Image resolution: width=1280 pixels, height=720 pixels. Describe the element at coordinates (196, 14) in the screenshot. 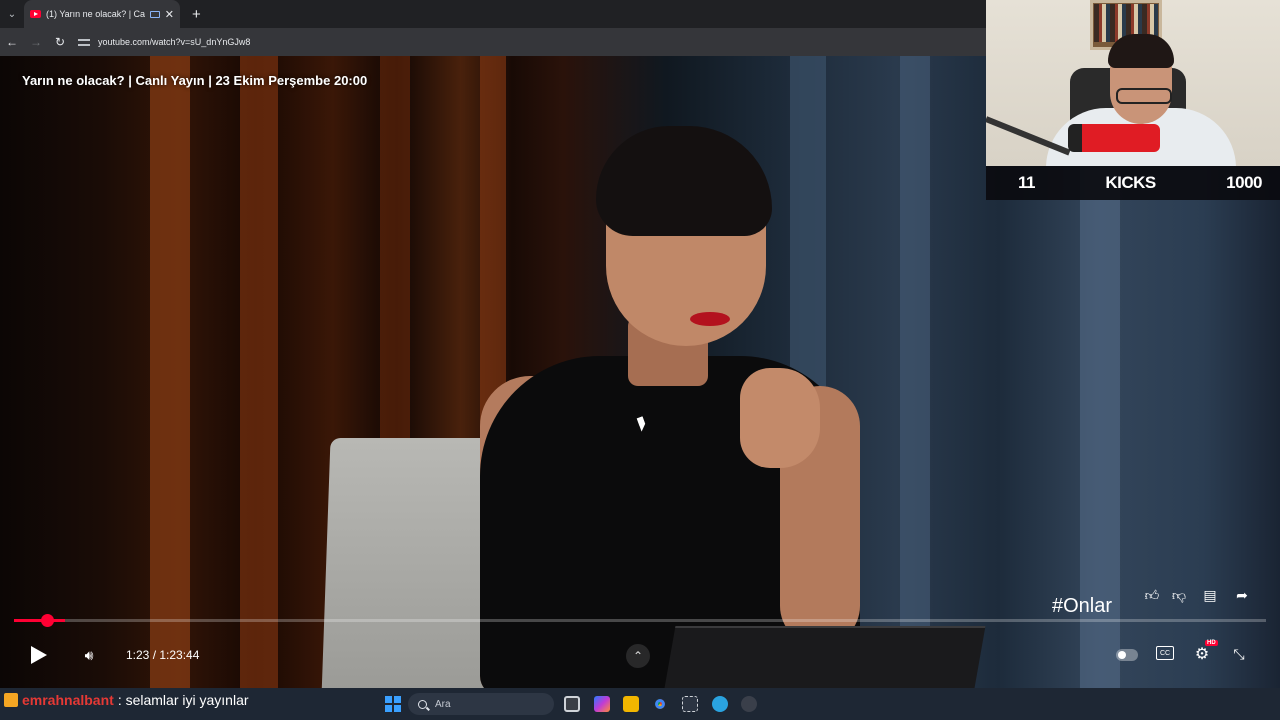

I see `new-tab-button: +` at that location.